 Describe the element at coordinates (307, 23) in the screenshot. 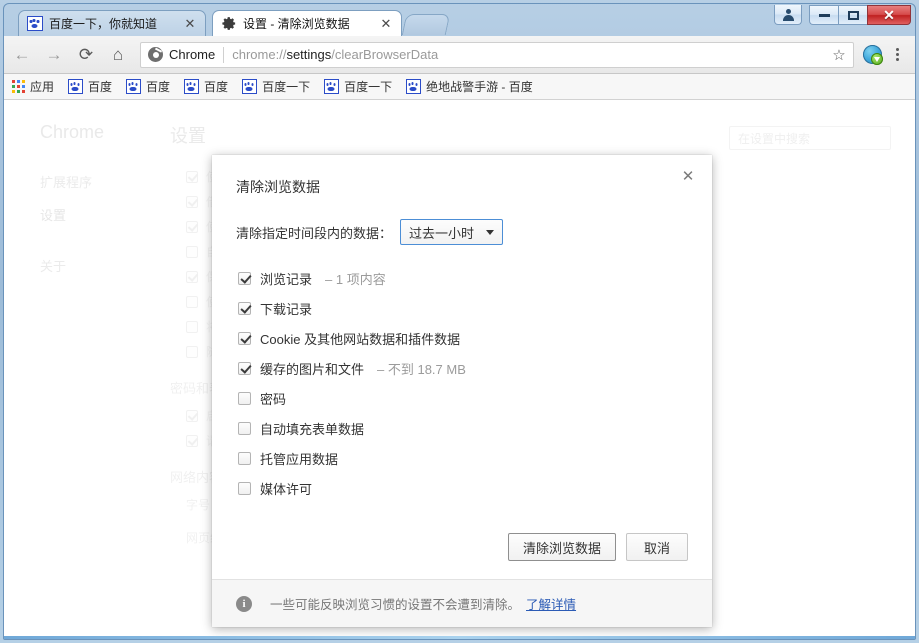

I see `tab-settings: 设置 - 清除浏览数据 ✕` at that location.